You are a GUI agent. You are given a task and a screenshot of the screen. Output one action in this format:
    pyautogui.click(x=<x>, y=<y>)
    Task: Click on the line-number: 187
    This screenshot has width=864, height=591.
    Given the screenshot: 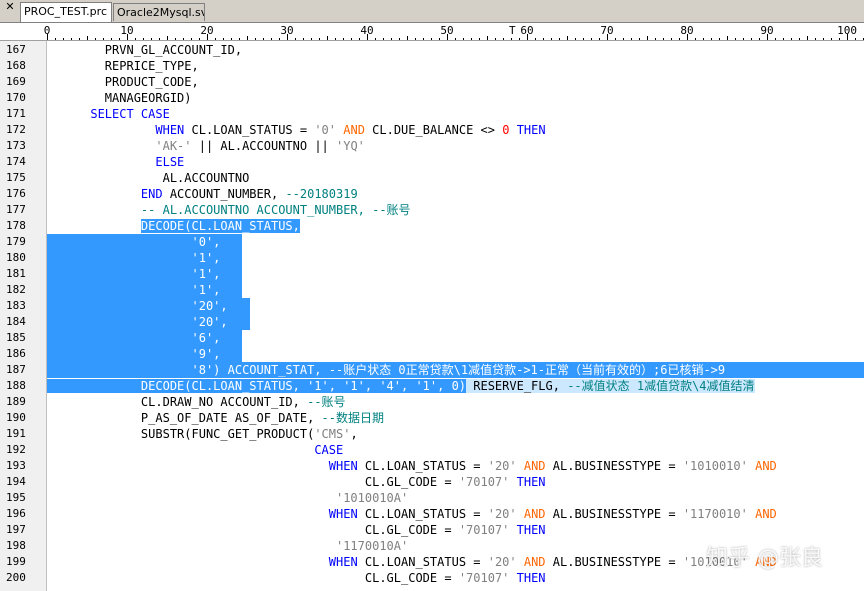 What is the action you would take?
    pyautogui.click(x=16, y=369)
    